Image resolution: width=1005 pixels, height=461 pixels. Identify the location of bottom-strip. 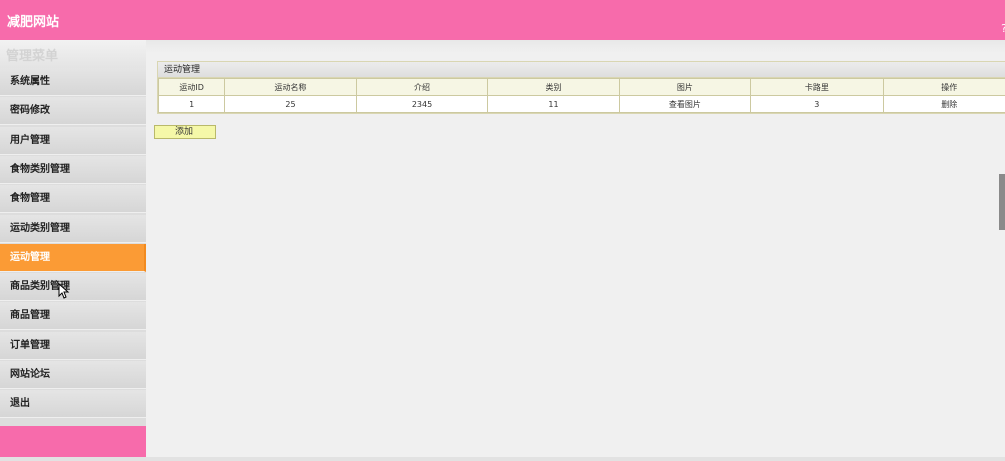
(502, 459).